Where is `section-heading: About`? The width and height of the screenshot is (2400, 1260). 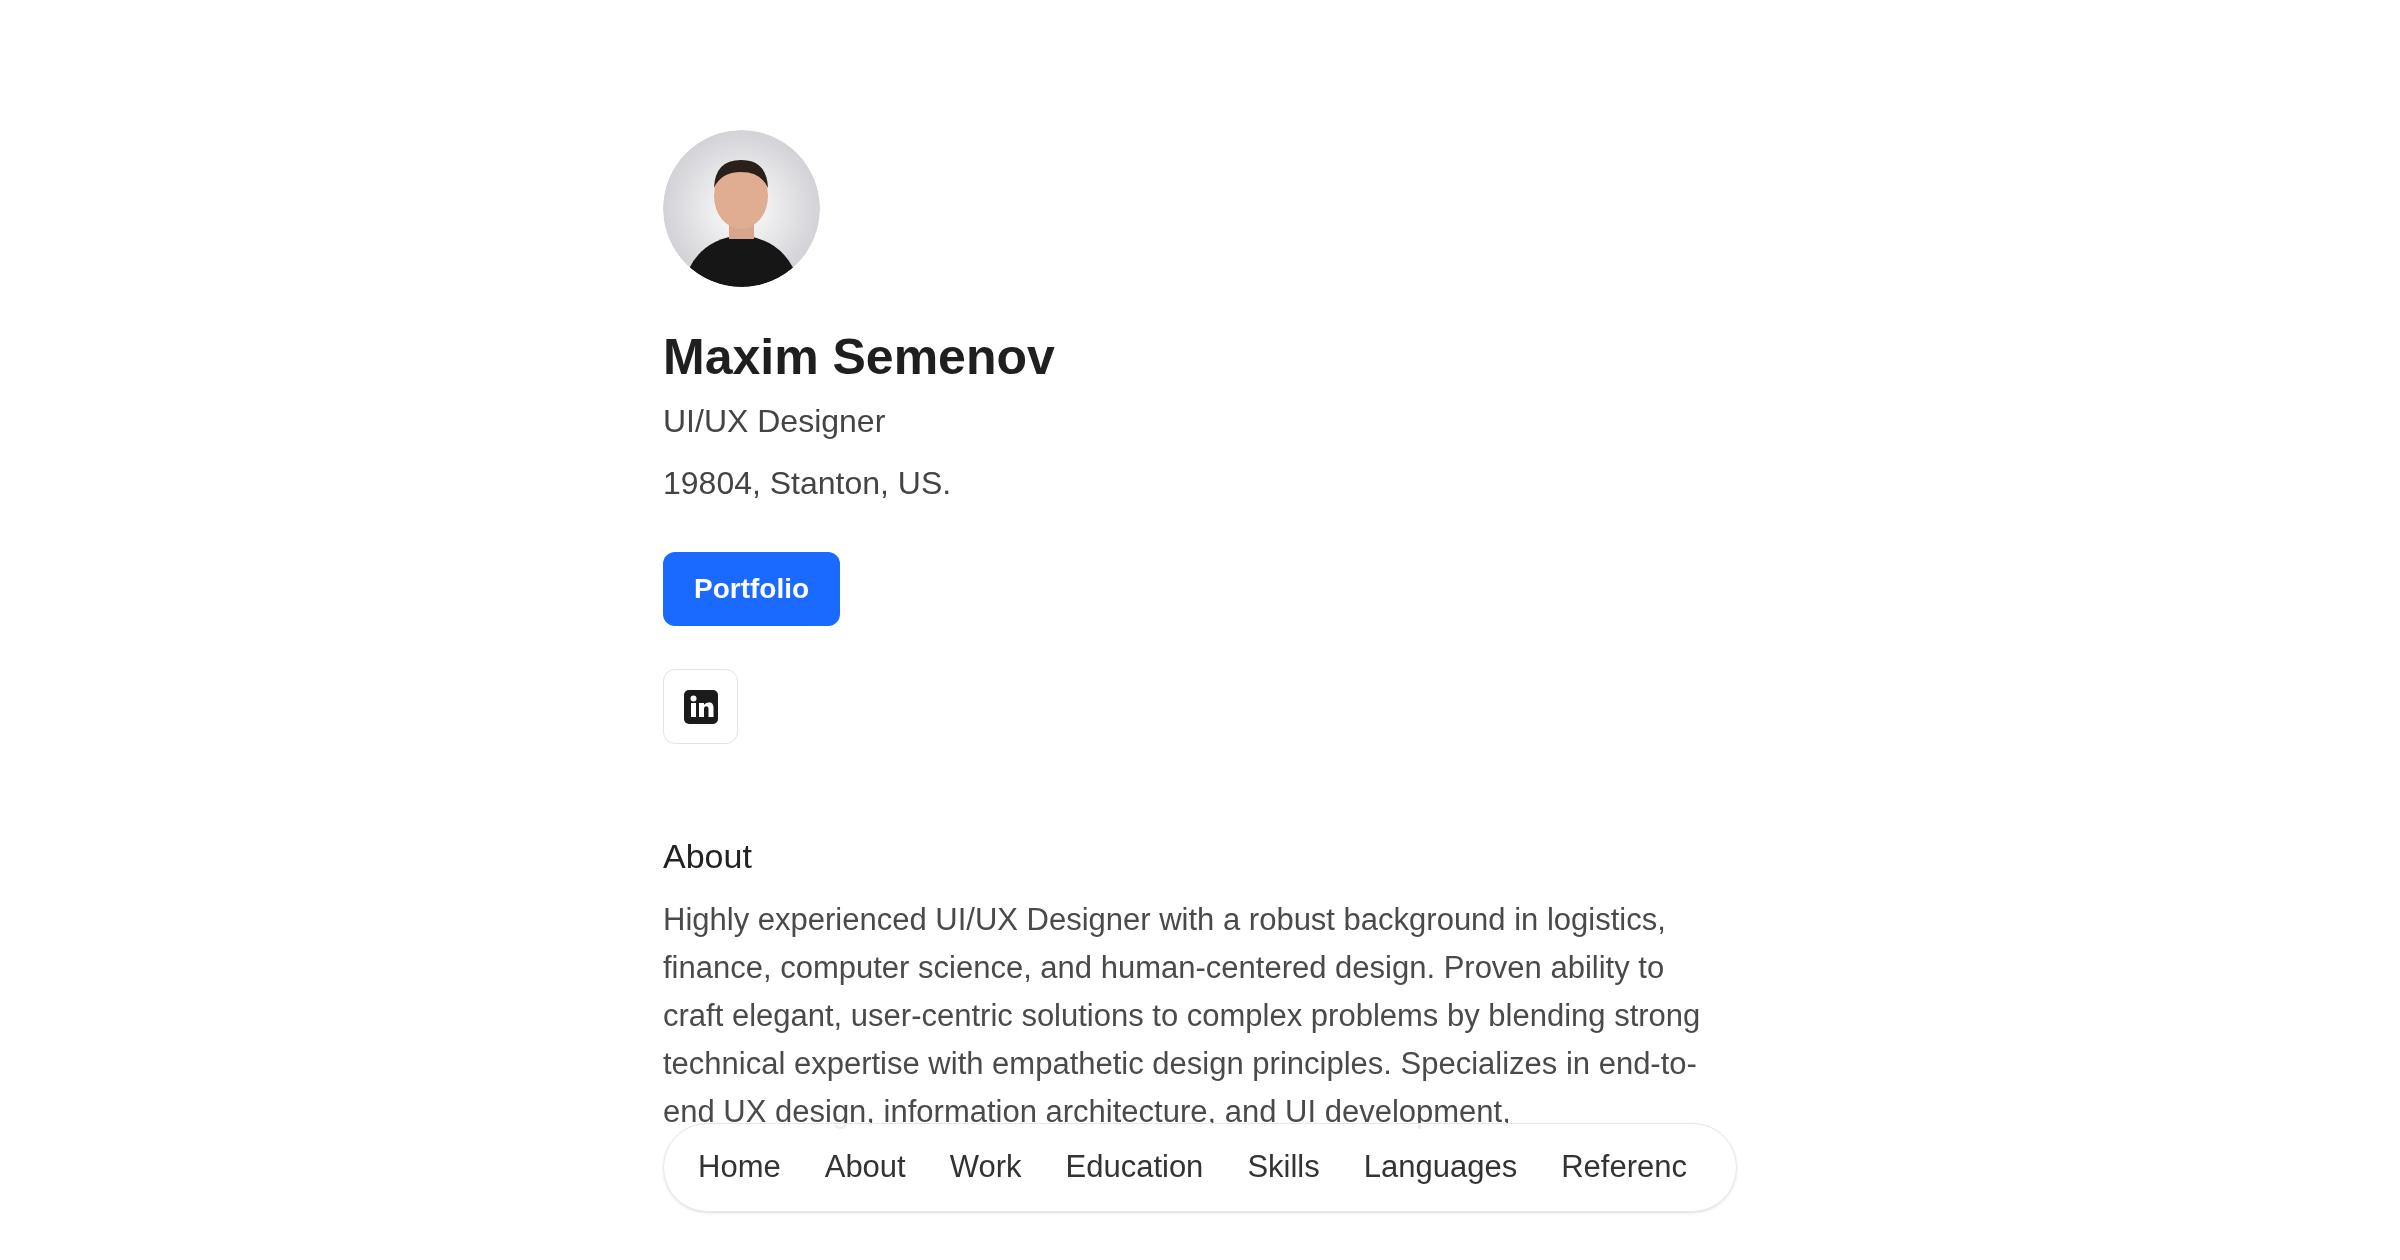 section-heading: About is located at coordinates (708, 856).